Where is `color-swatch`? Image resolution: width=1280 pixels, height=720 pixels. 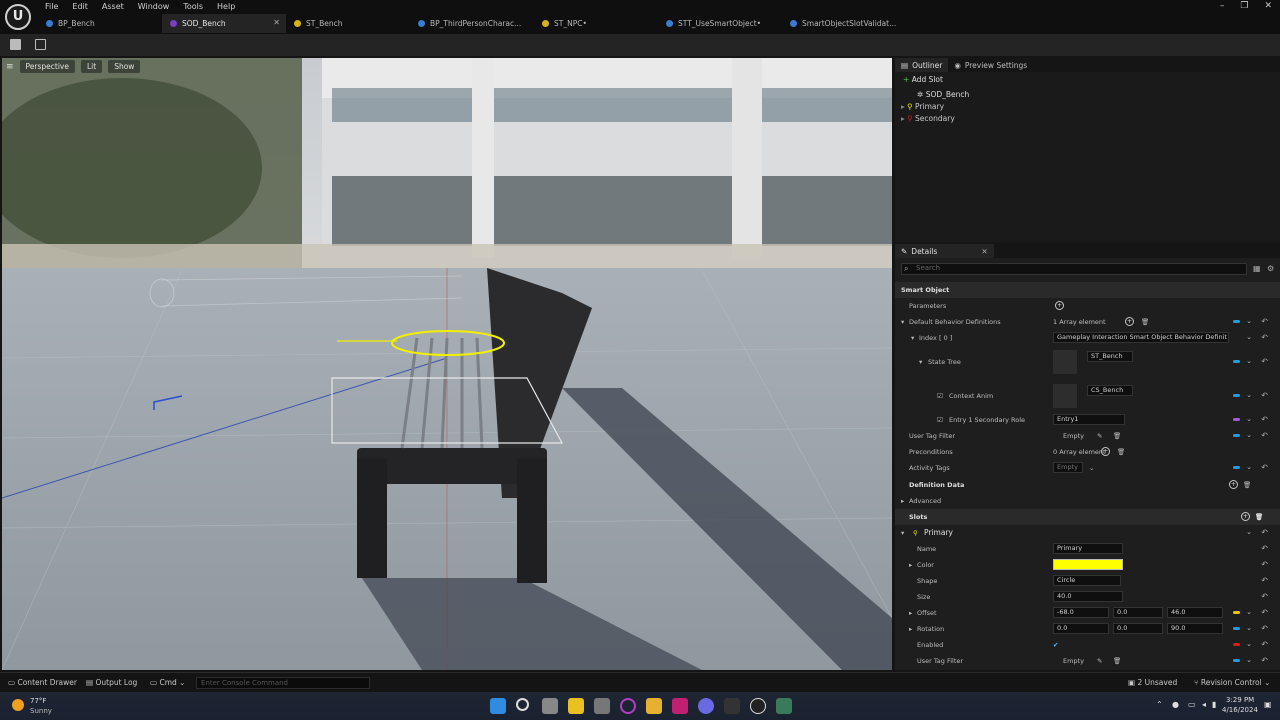 color-swatch is located at coordinates (1088, 564).